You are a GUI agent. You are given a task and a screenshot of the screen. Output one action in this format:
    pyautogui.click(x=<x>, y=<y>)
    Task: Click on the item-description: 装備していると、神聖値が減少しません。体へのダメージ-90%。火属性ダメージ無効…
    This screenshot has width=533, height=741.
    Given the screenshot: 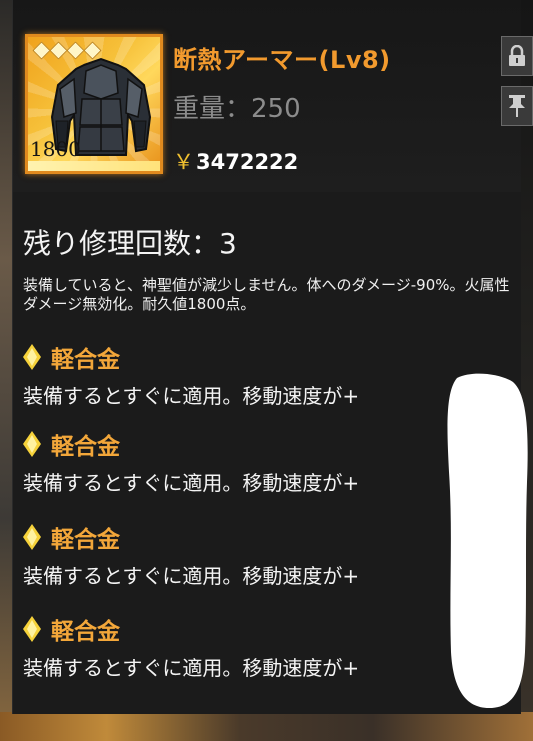 What is the action you would take?
    pyautogui.click(x=266, y=294)
    